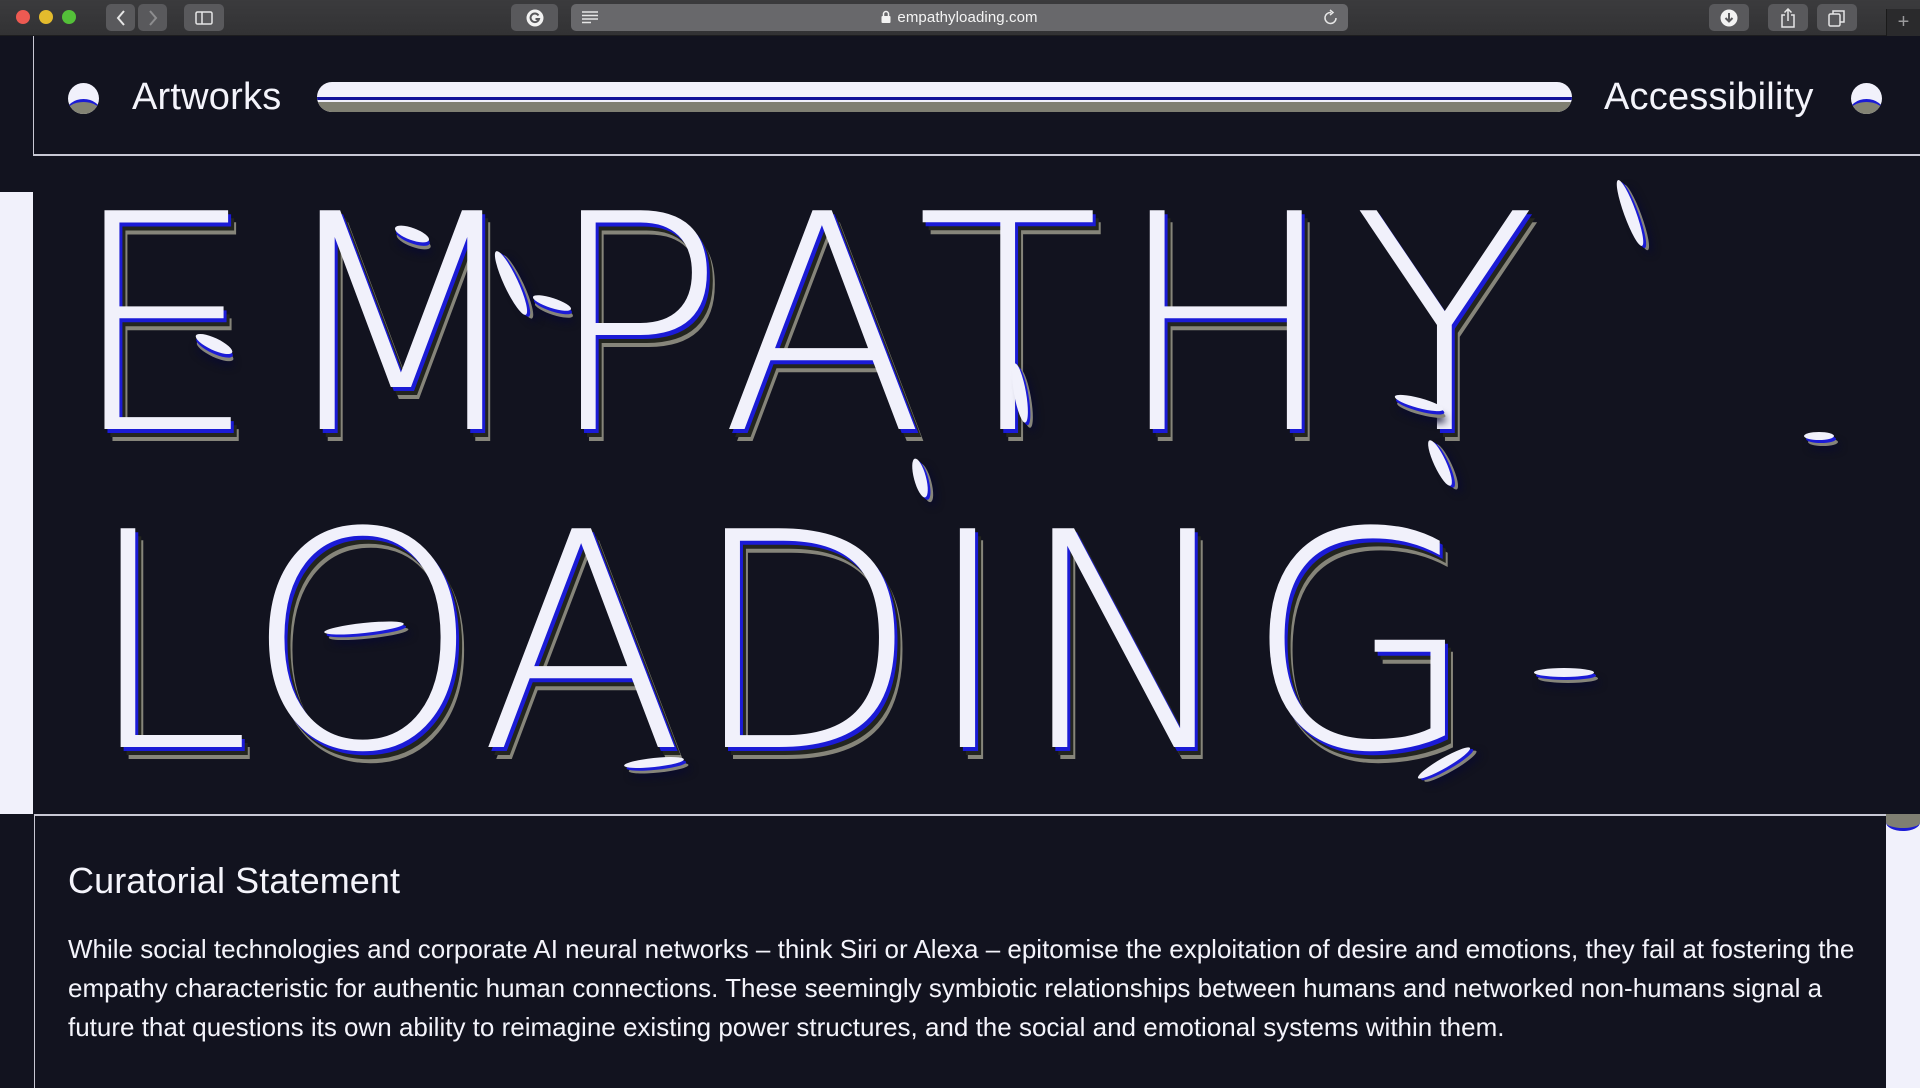 This screenshot has height=1088, width=1920. I want to click on plus-icon: +, so click(1903, 22).